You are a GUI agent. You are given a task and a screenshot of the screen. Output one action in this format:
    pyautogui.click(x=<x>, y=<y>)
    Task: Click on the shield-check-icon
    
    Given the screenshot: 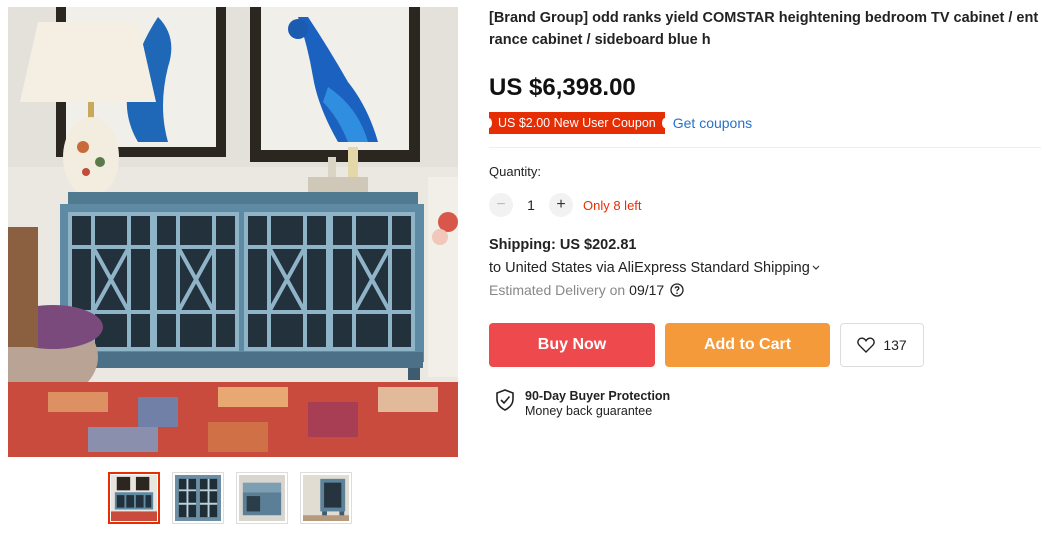 What is the action you would take?
    pyautogui.click(x=505, y=400)
    